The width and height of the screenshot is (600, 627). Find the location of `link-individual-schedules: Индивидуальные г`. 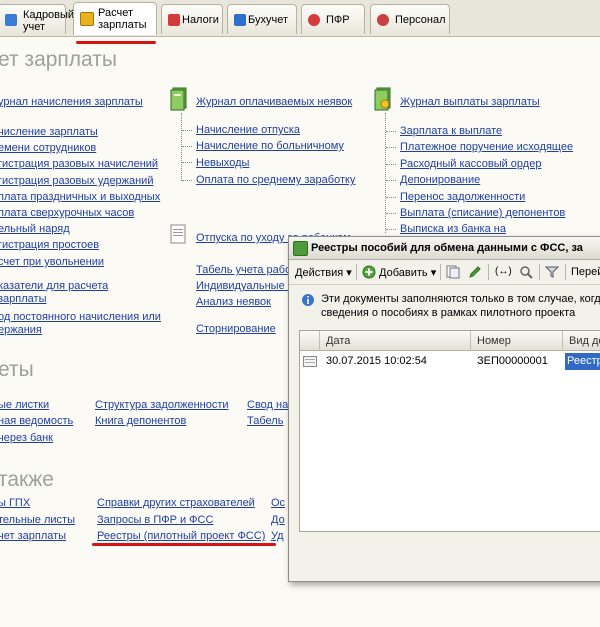

link-individual-schedules: Индивидуальные г is located at coordinates (244, 286).